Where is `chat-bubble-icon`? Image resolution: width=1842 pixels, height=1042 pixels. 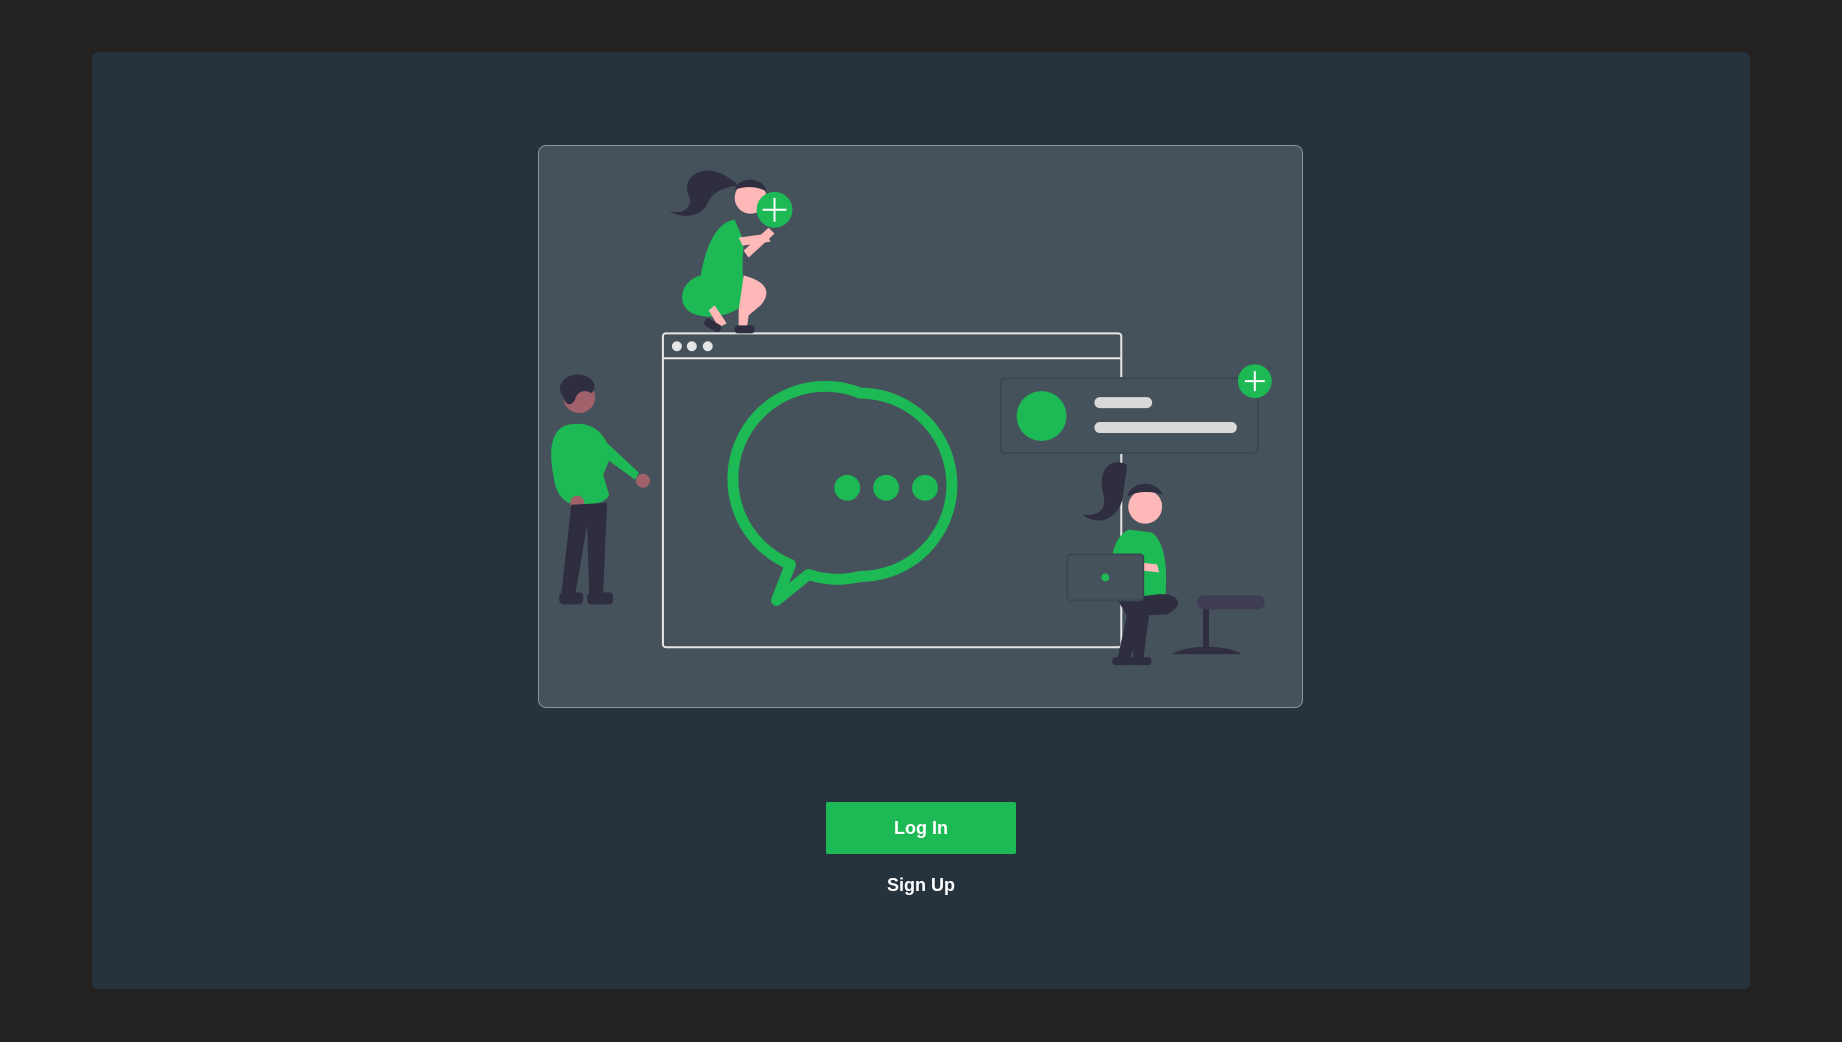 chat-bubble-icon is located at coordinates (842, 493).